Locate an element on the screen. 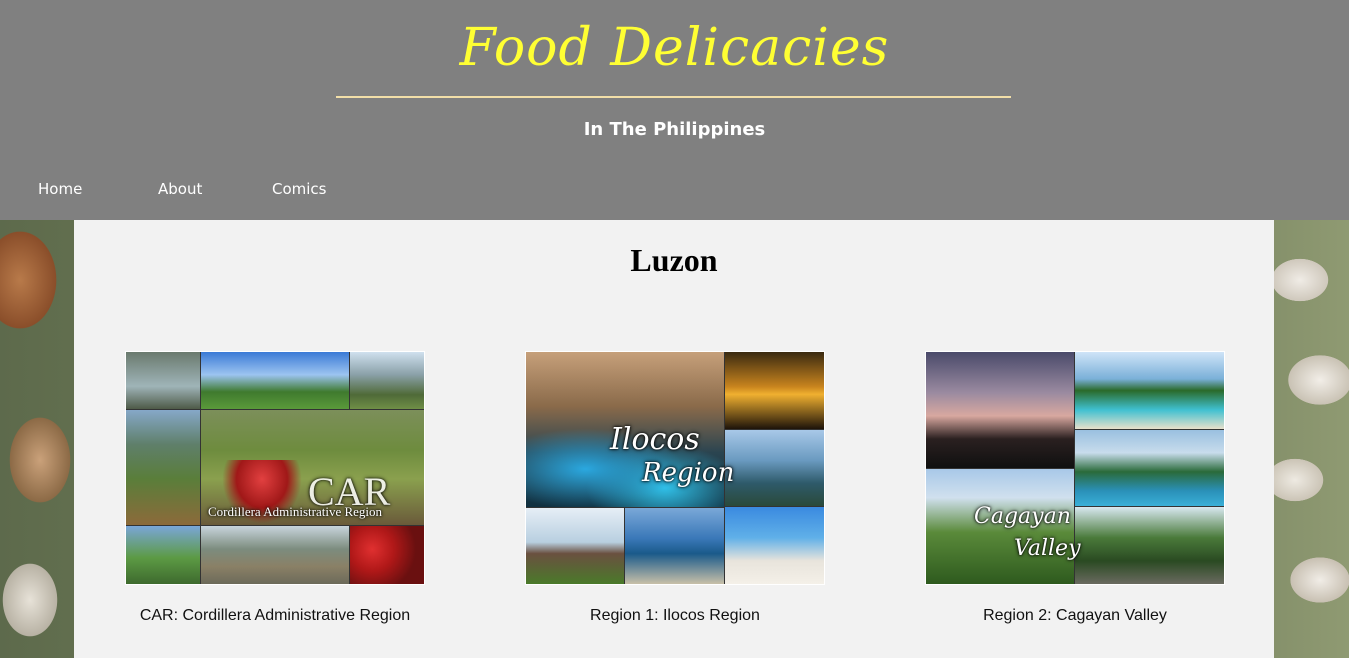 The image size is (1349, 658). region-image-car: CAR Cordillera Administrative Region is located at coordinates (275, 468).